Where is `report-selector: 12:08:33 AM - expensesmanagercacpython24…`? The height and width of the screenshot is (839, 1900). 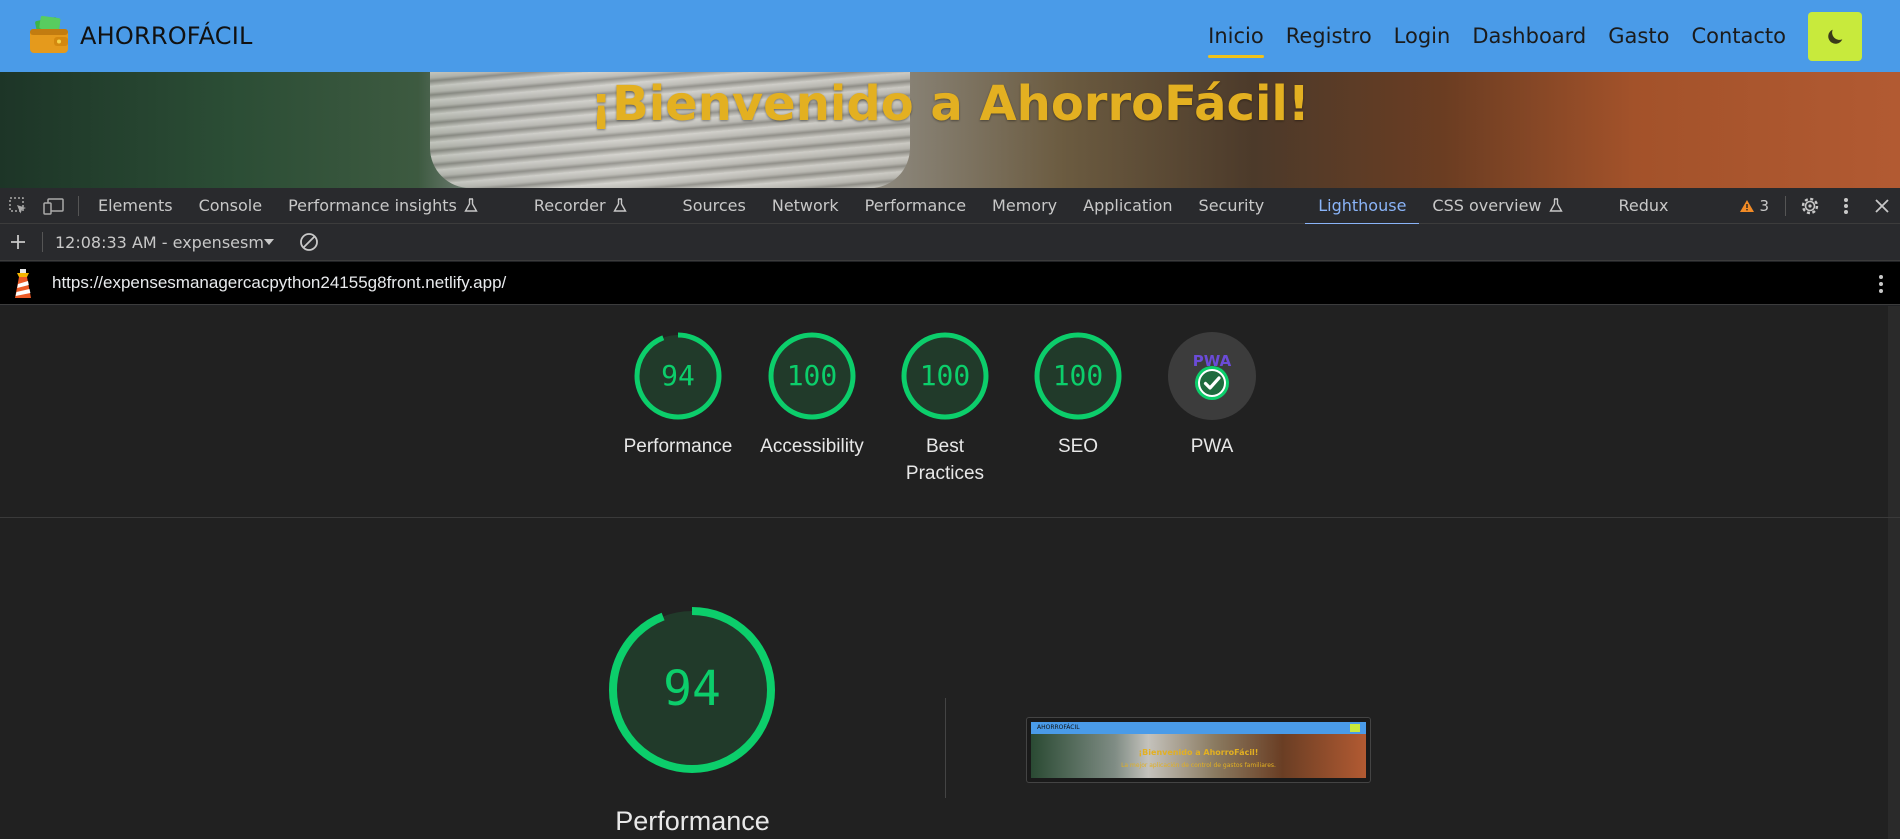
report-selector: 12:08:33 AM - expensesmanagercacpython24… is located at coordinates (165, 242).